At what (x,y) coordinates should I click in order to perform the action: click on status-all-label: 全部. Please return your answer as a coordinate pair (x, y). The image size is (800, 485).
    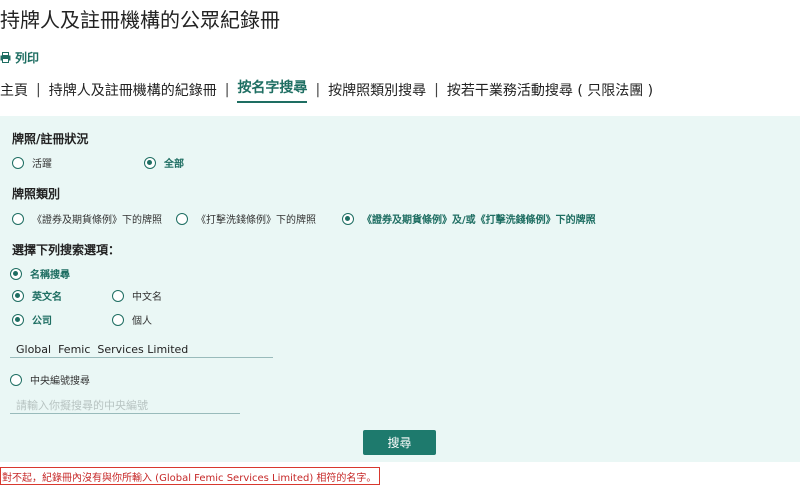
    Looking at the image, I should click on (174, 164).